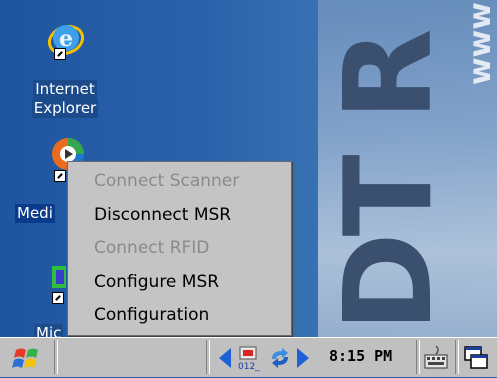 The height and width of the screenshot is (378, 497). Describe the element at coordinates (476, 358) in the screenshot. I see `desktop-switch-icon` at that location.